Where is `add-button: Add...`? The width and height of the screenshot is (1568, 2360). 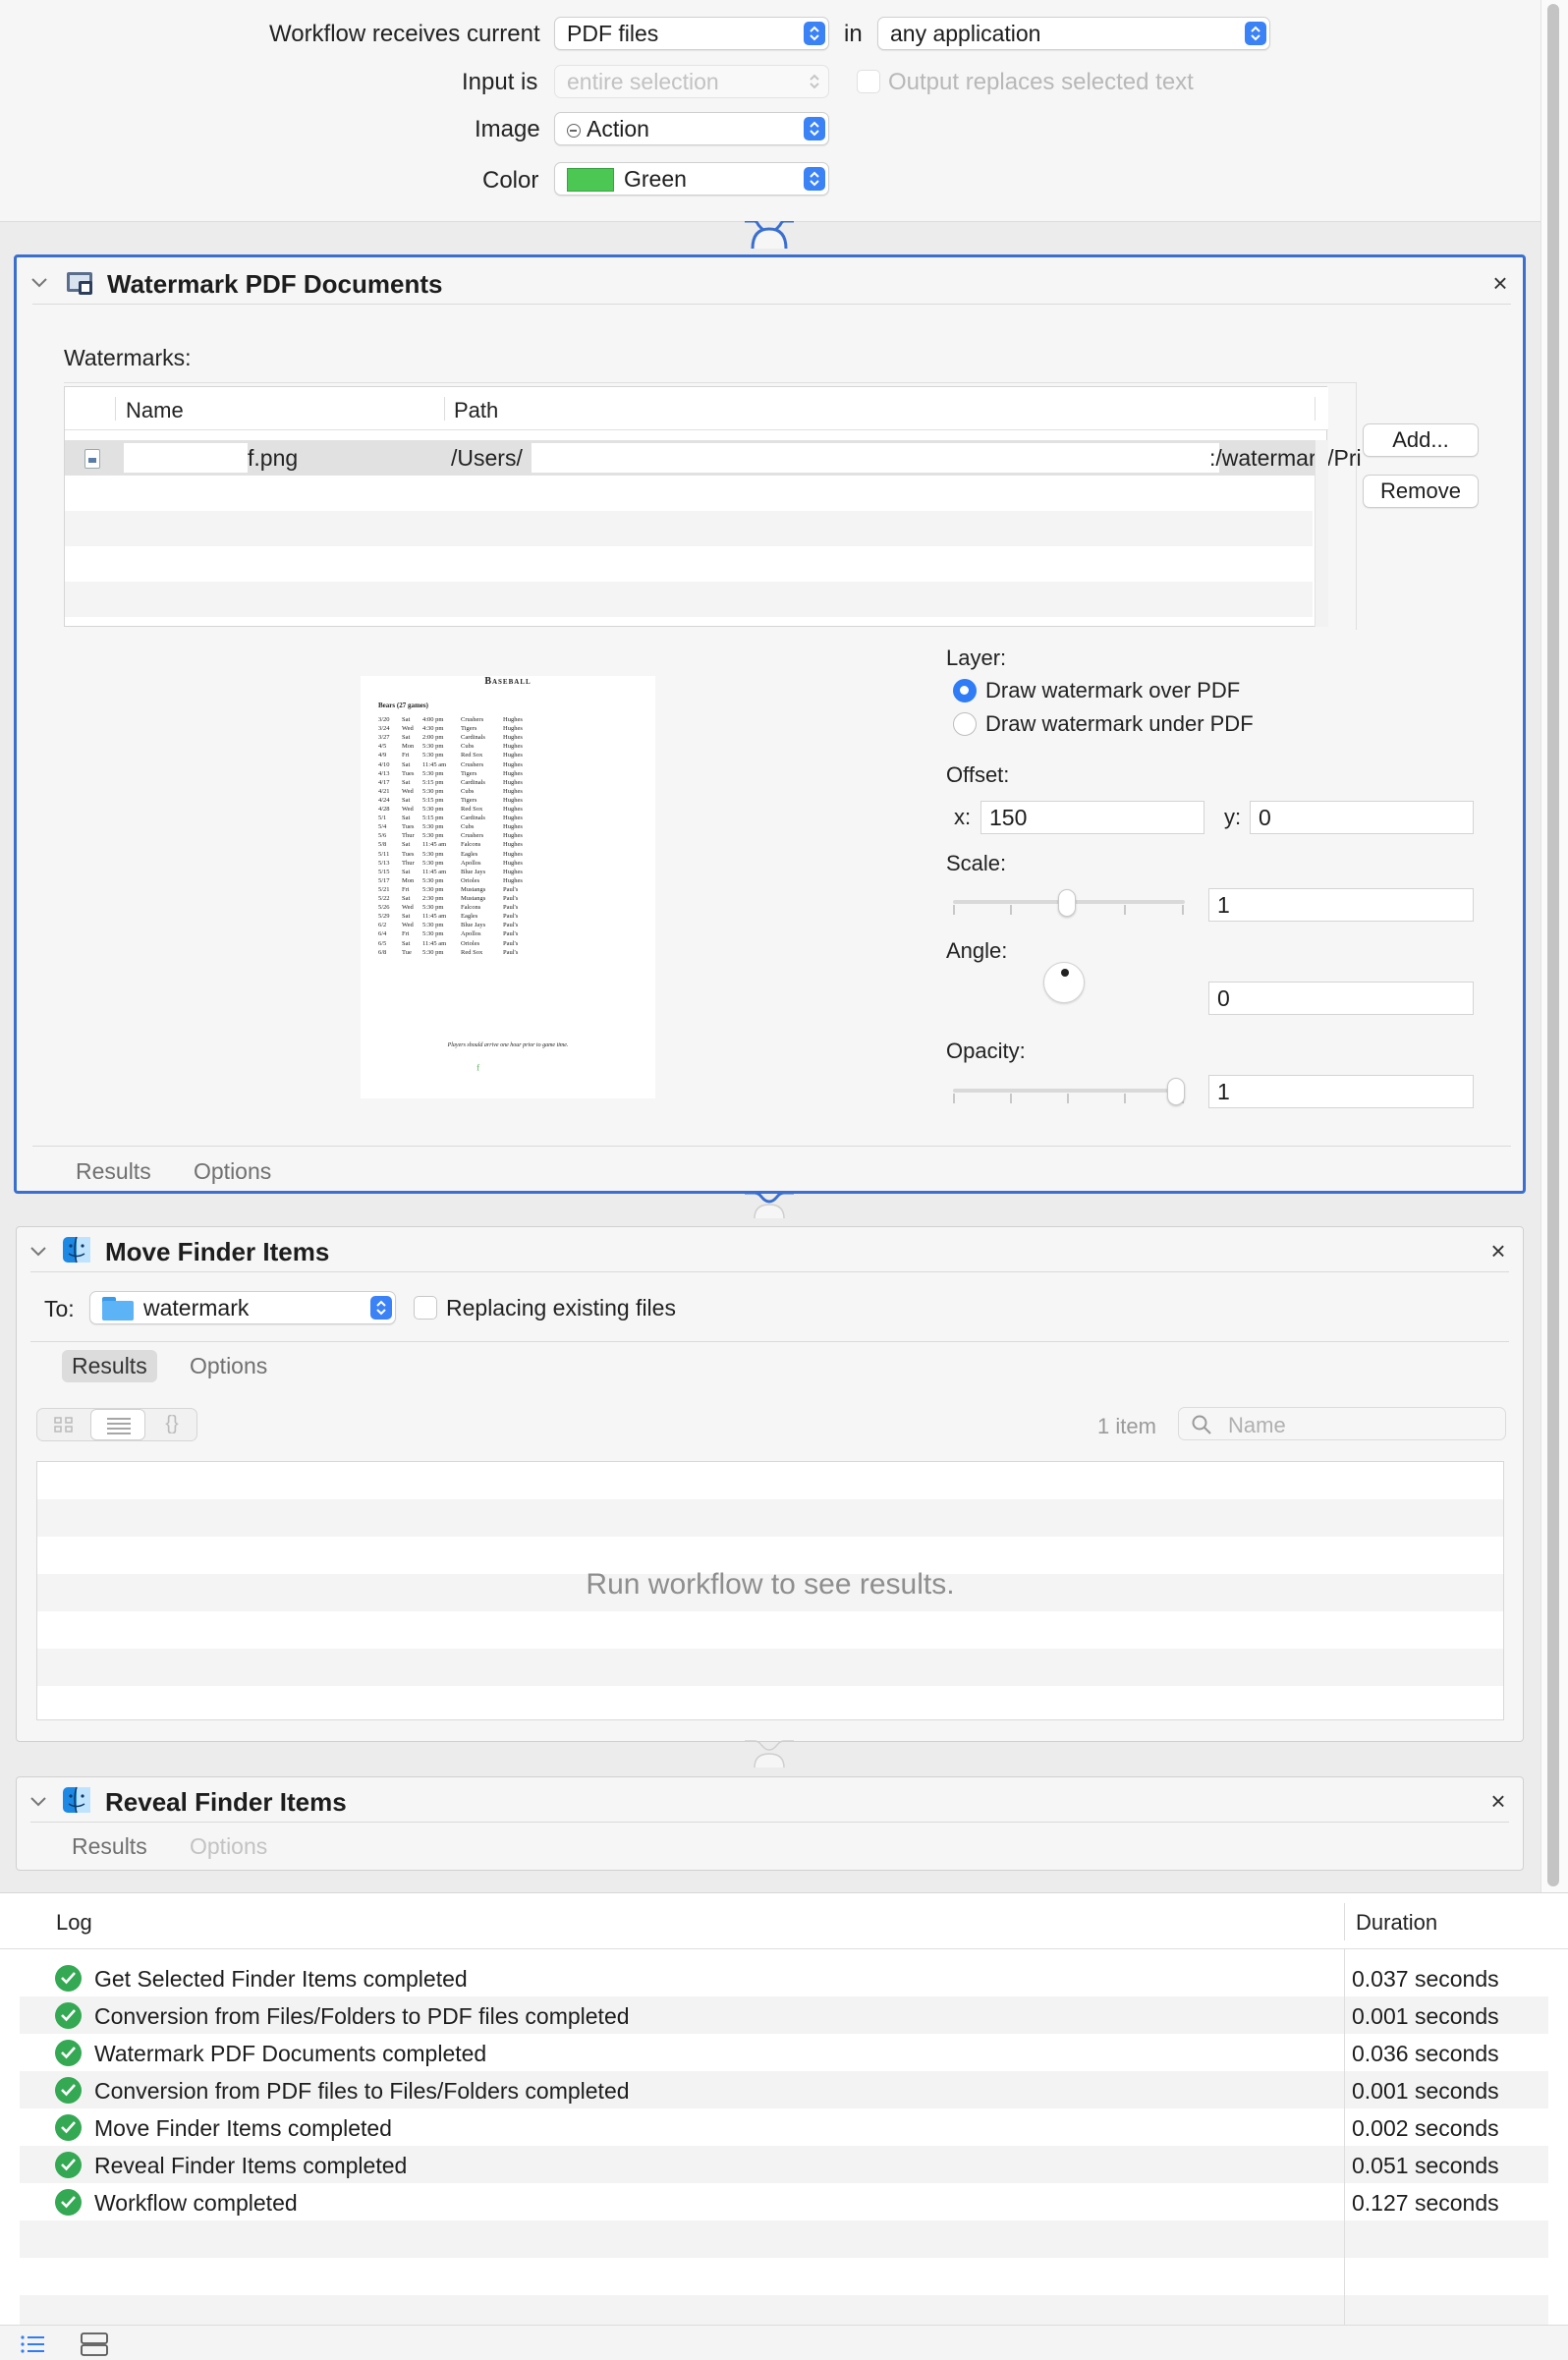
add-button: Add... is located at coordinates (1421, 440).